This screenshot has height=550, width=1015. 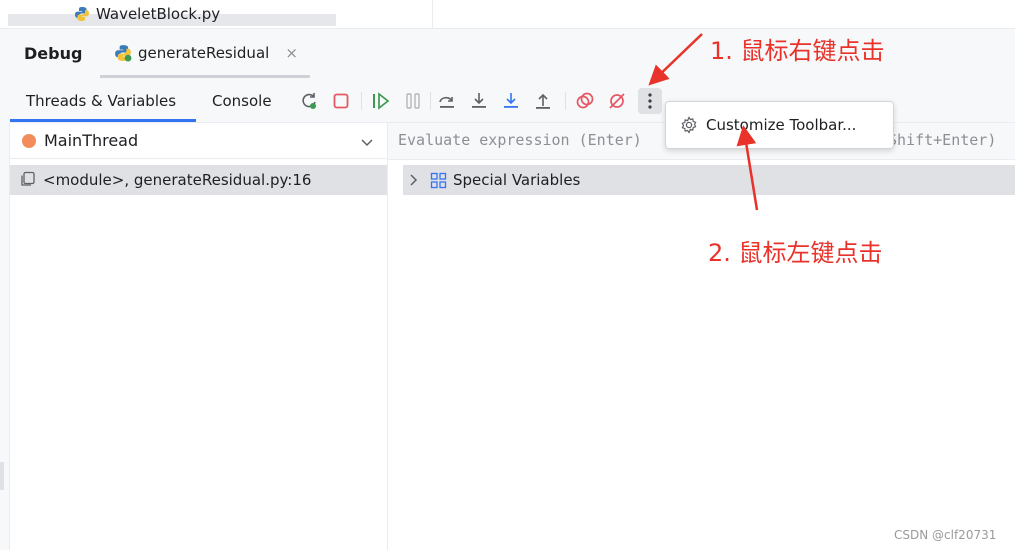 I want to click on annotation-step-2: 2. 鼠标左键点击, so click(x=795, y=253).